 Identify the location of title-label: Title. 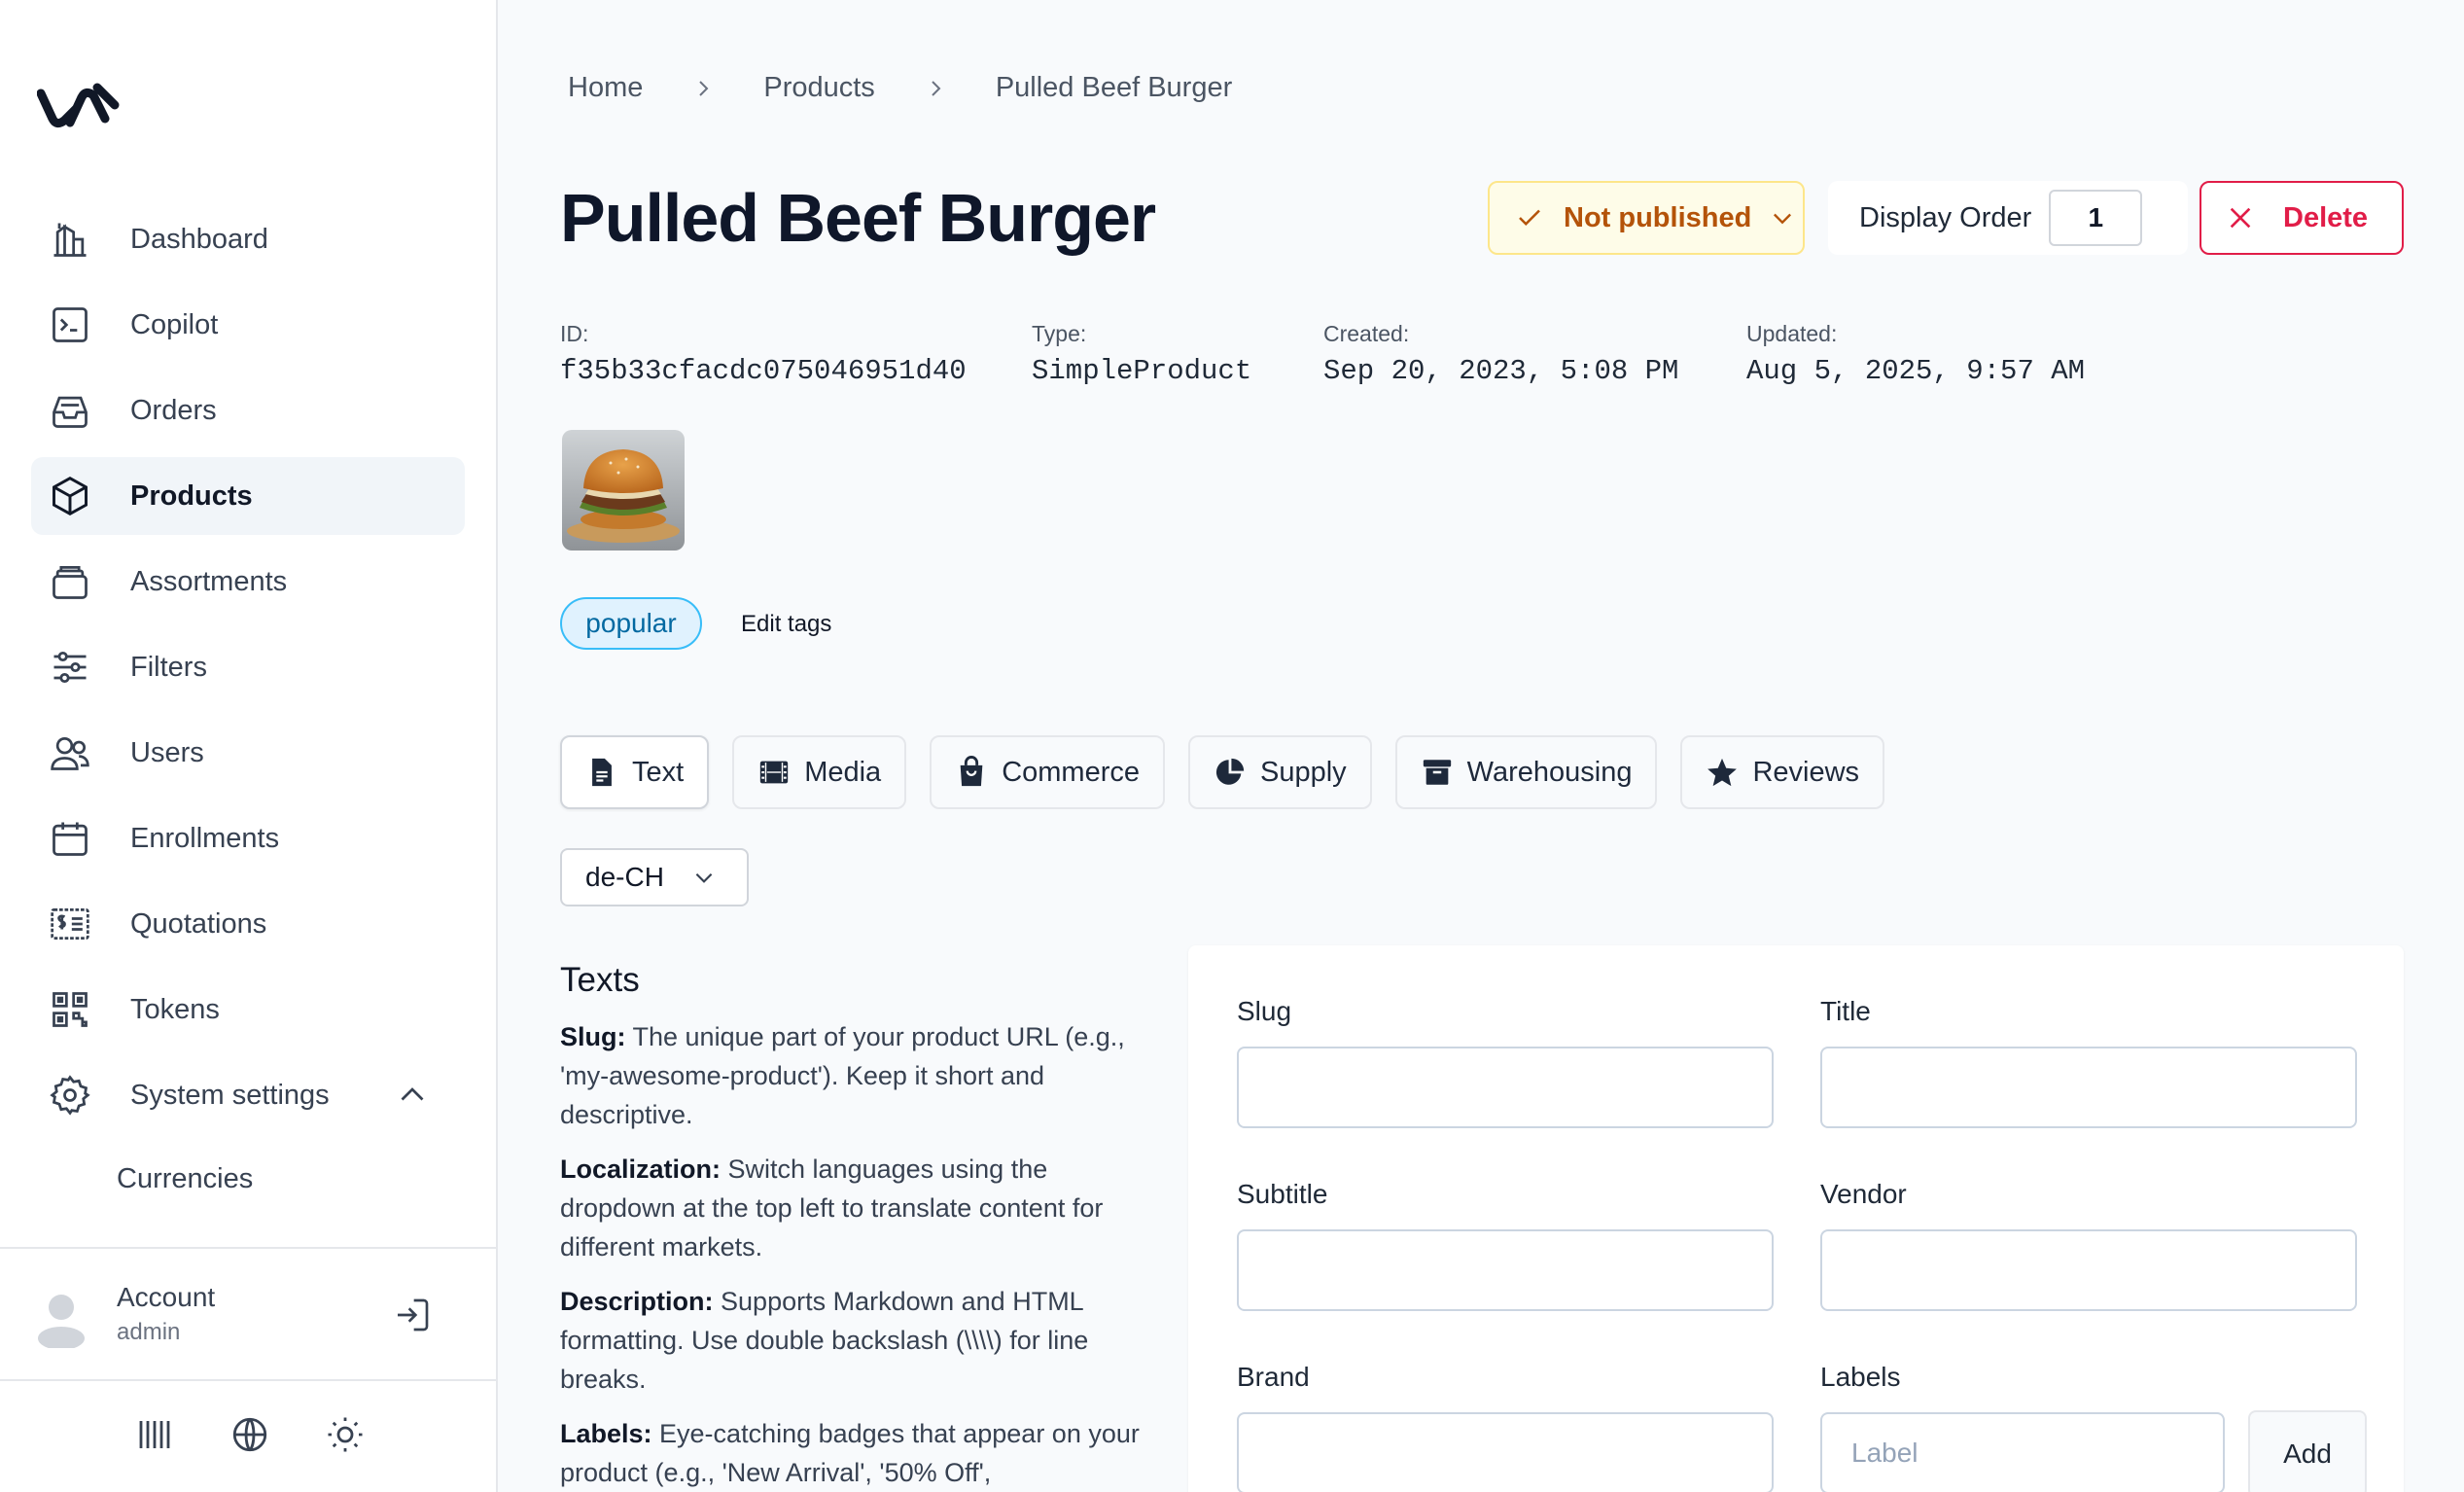
(1845, 1011).